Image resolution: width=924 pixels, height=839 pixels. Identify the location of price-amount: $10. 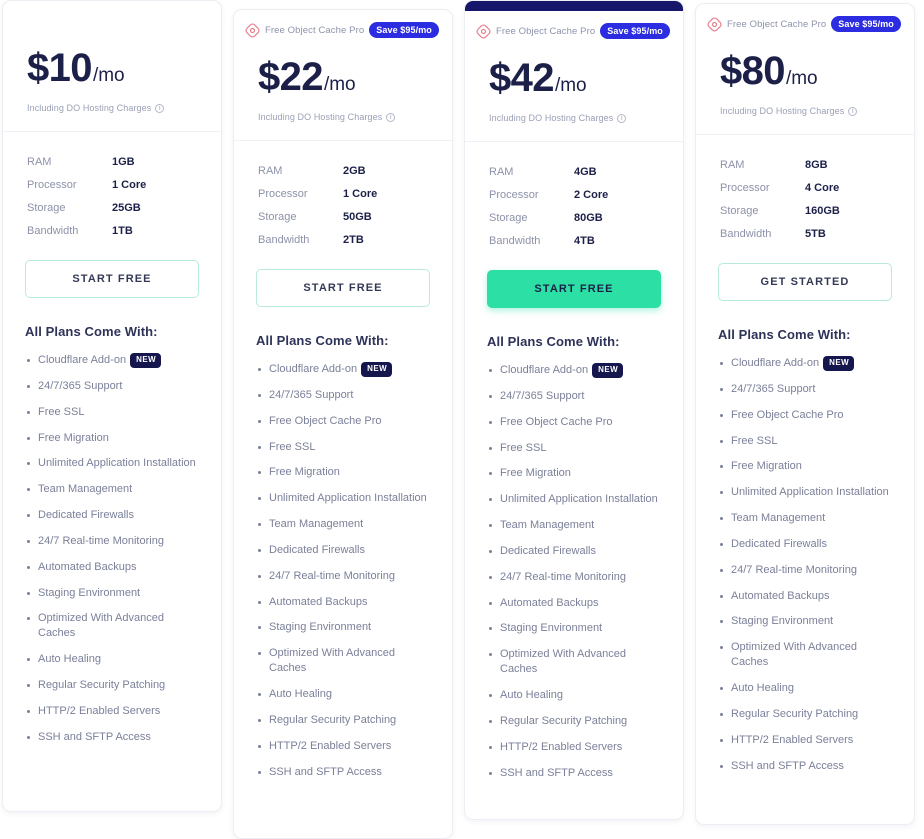
(60, 68).